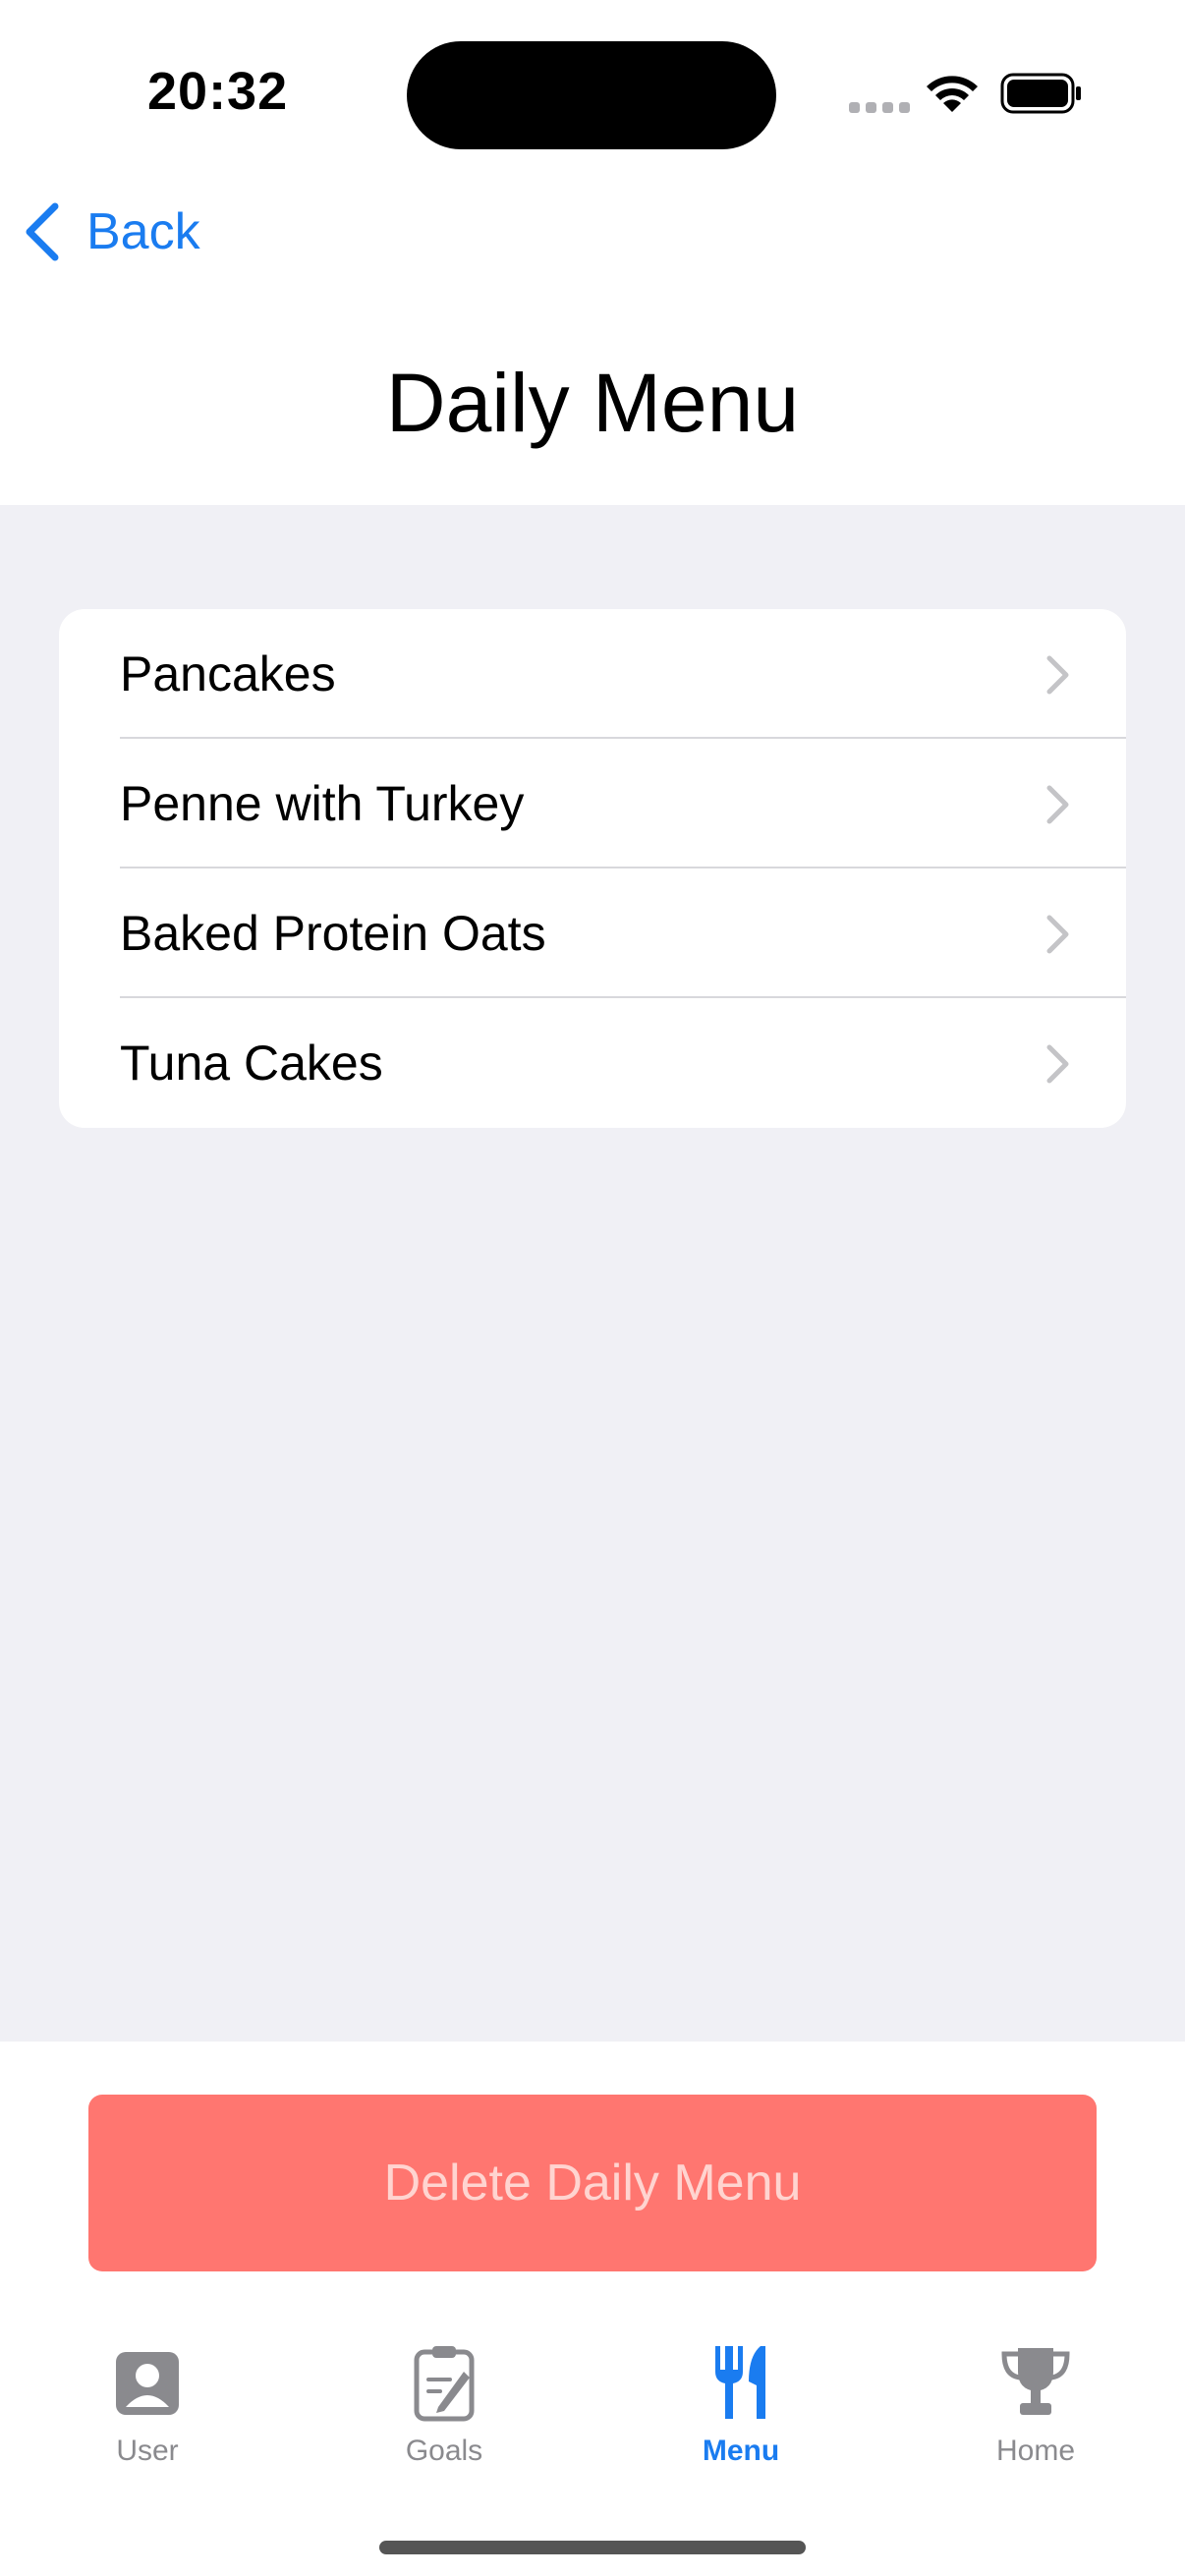  What do you see at coordinates (218, 91) in the screenshot?
I see `status-time: 20:32` at bounding box center [218, 91].